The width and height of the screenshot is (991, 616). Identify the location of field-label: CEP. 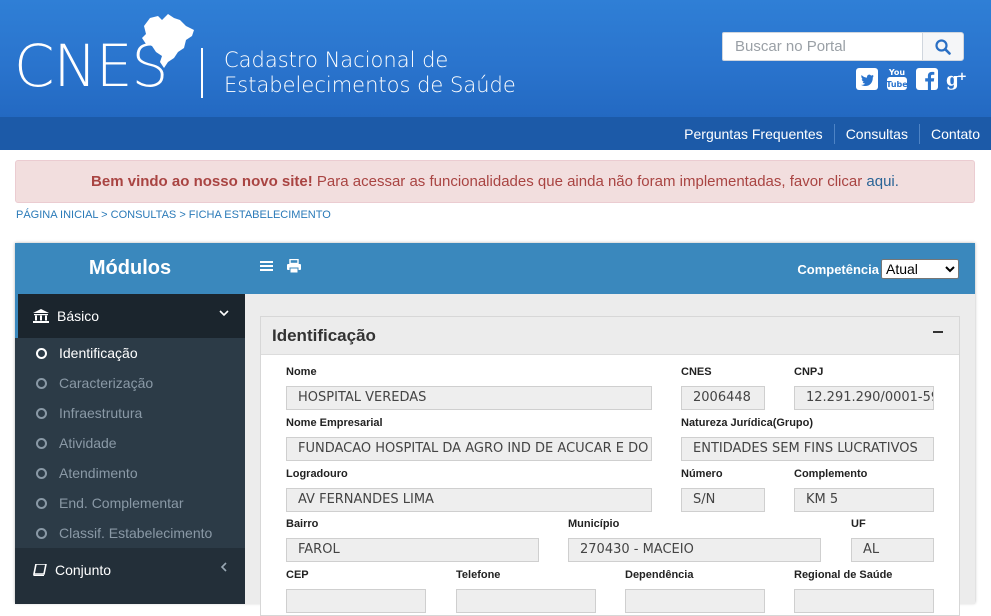
(297, 575).